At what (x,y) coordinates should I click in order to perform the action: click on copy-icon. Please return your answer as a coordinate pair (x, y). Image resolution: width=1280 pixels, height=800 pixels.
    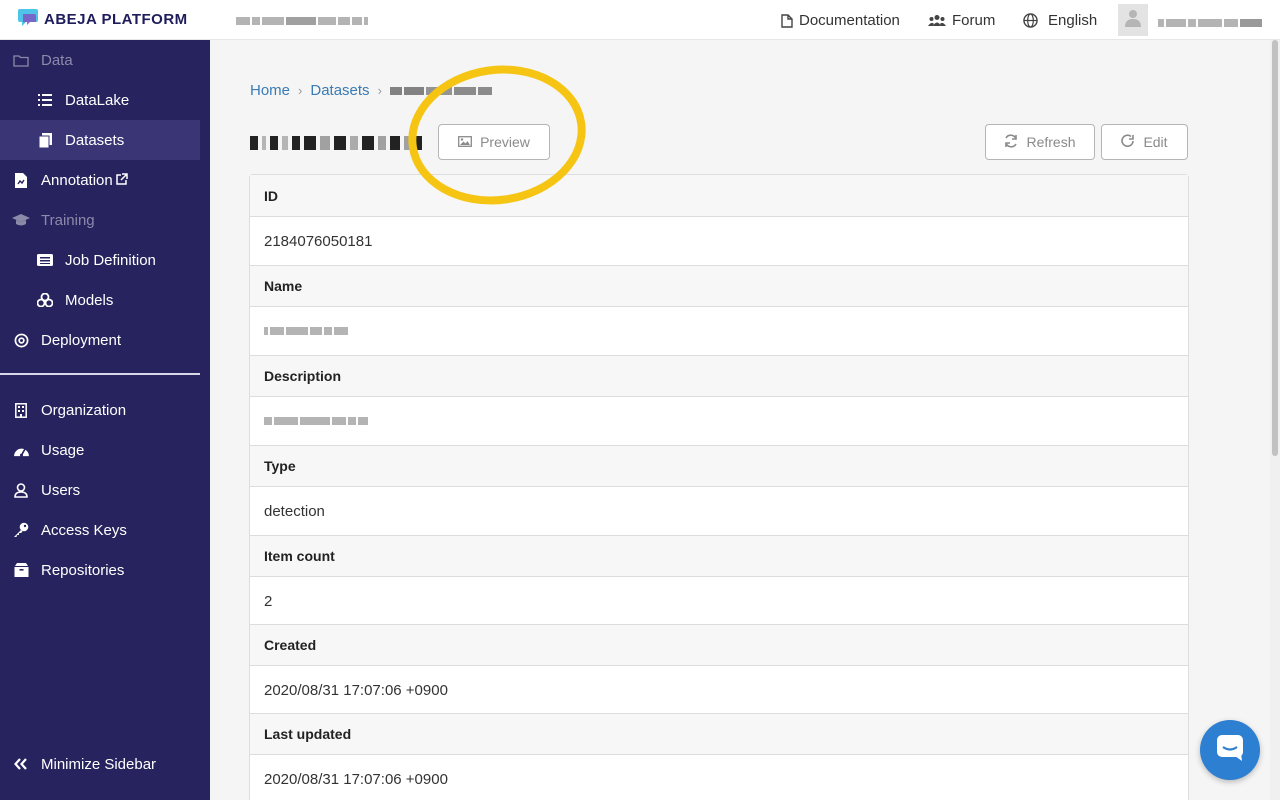
    Looking at the image, I should click on (45, 140).